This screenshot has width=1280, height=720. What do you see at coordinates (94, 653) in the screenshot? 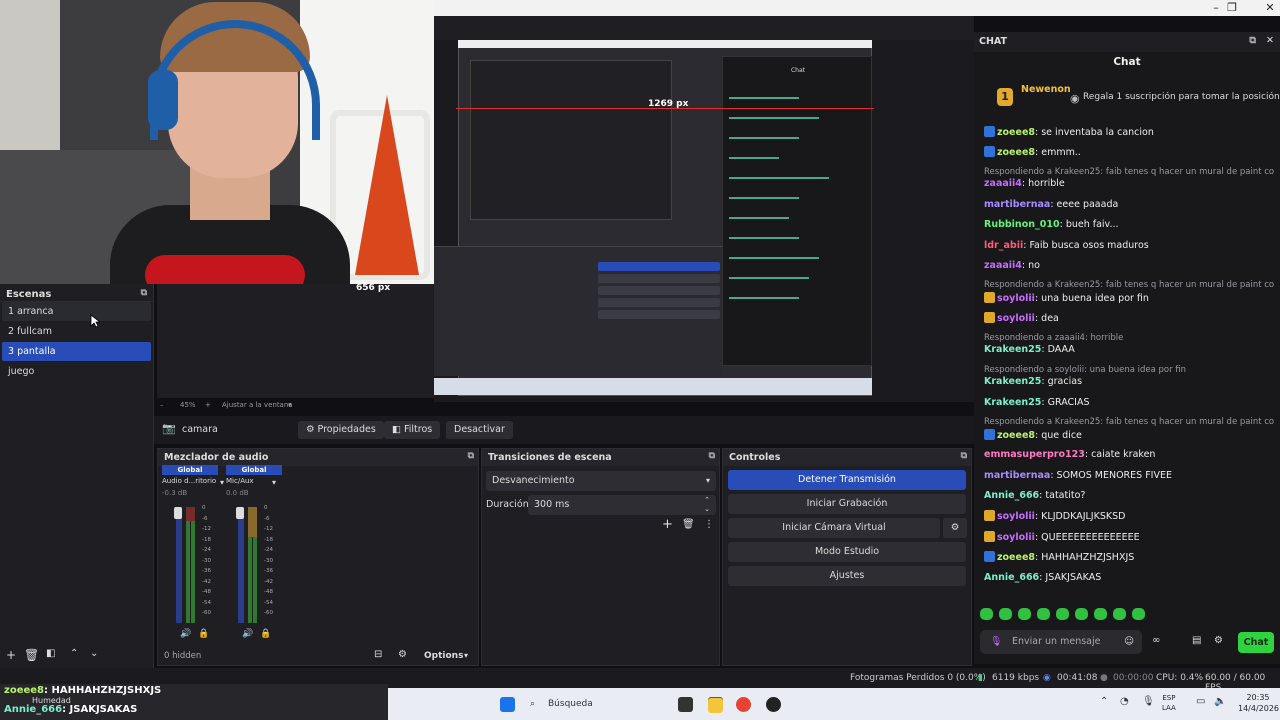
I see `move-down-icon: ⌄` at bounding box center [94, 653].